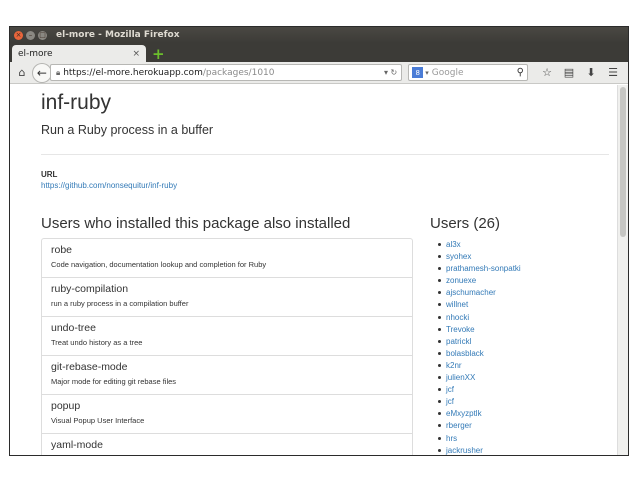  Describe the element at coordinates (427, 73) in the screenshot. I see `search-dropdown-icon: ▾` at that location.